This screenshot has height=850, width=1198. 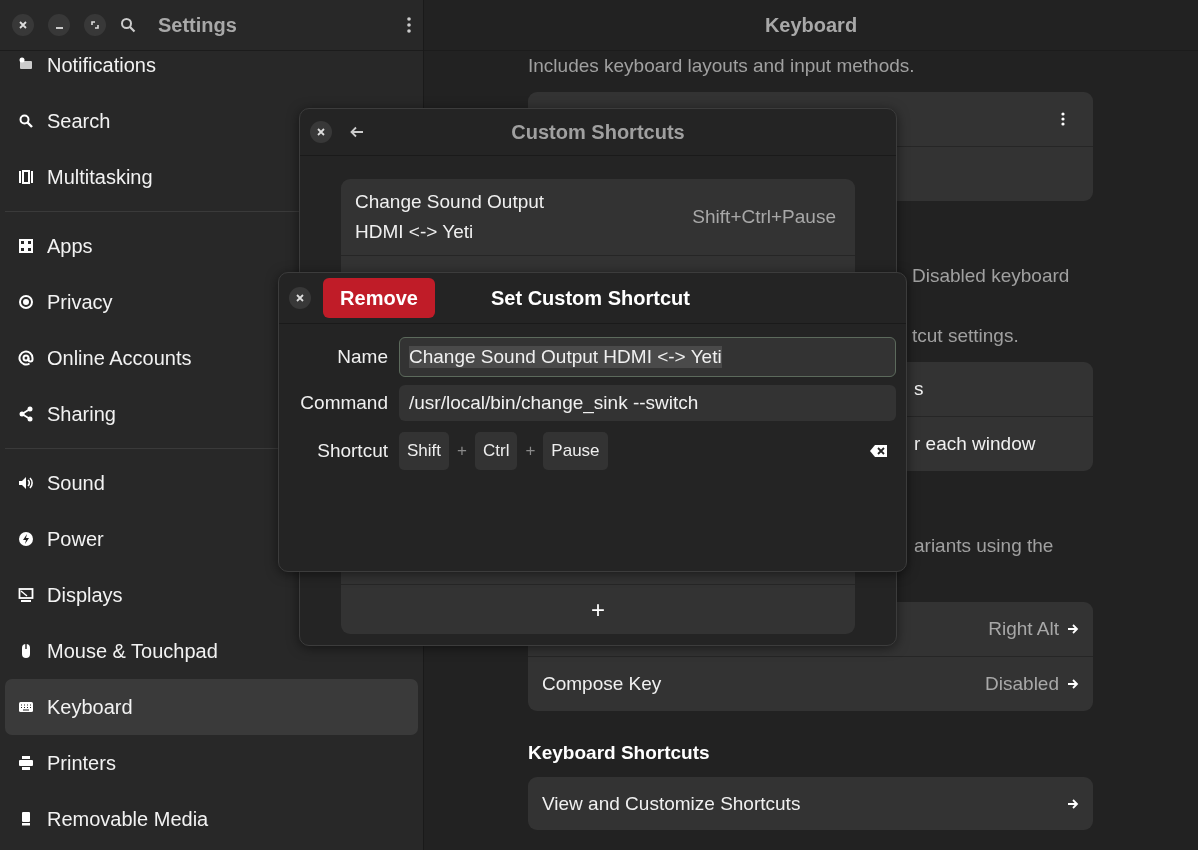 What do you see at coordinates (602, 684) in the screenshot?
I see `row-label: Compose Key` at bounding box center [602, 684].